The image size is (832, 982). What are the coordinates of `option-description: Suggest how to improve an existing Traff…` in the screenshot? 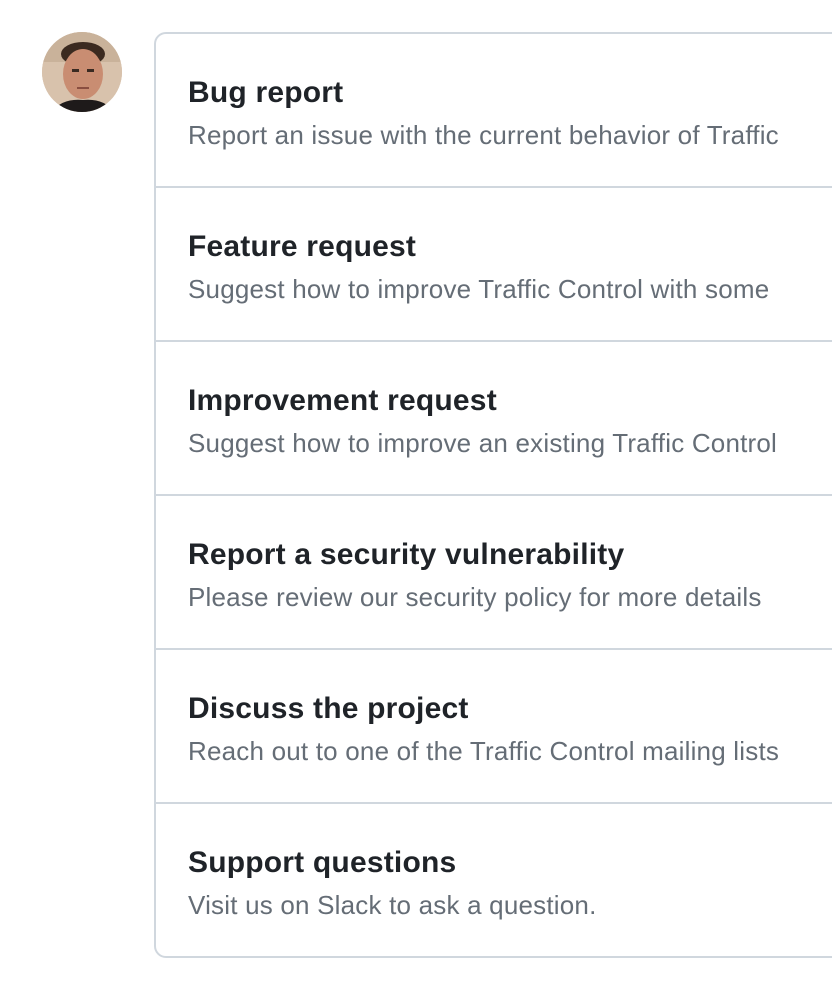 It's located at (483, 443).